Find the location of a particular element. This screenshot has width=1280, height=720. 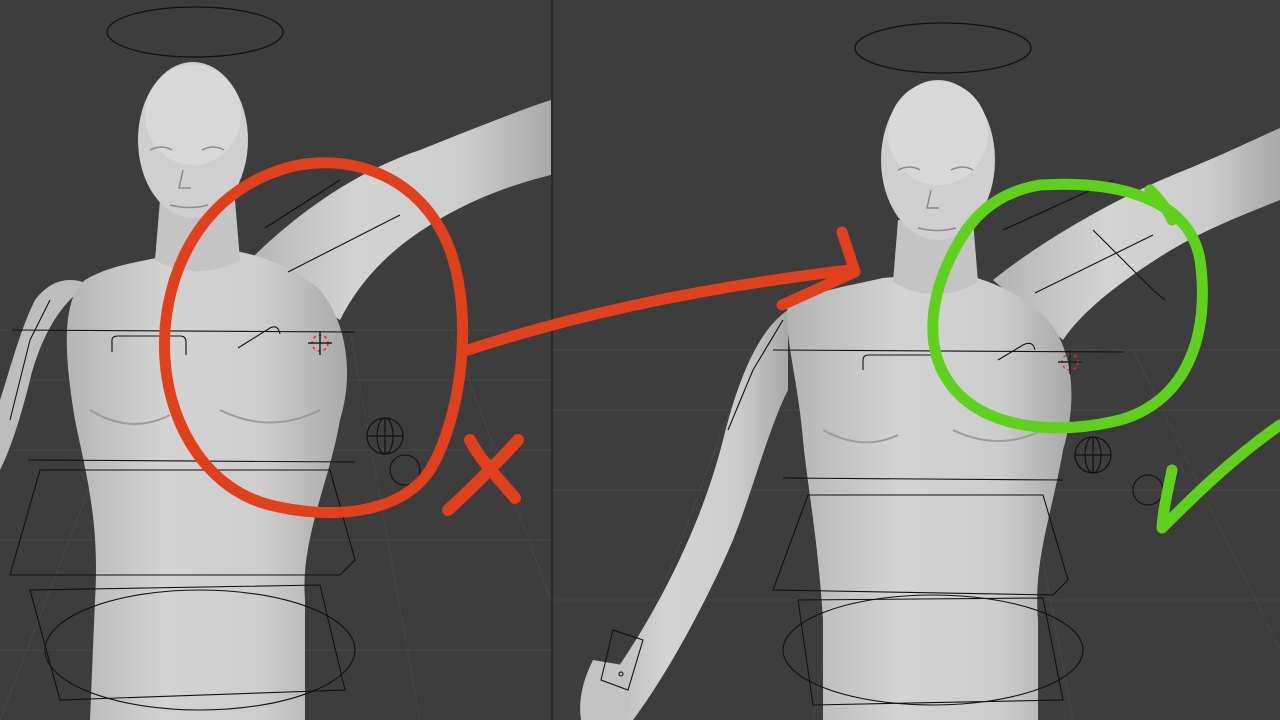

raised-arm is located at coordinates (1136, 234).